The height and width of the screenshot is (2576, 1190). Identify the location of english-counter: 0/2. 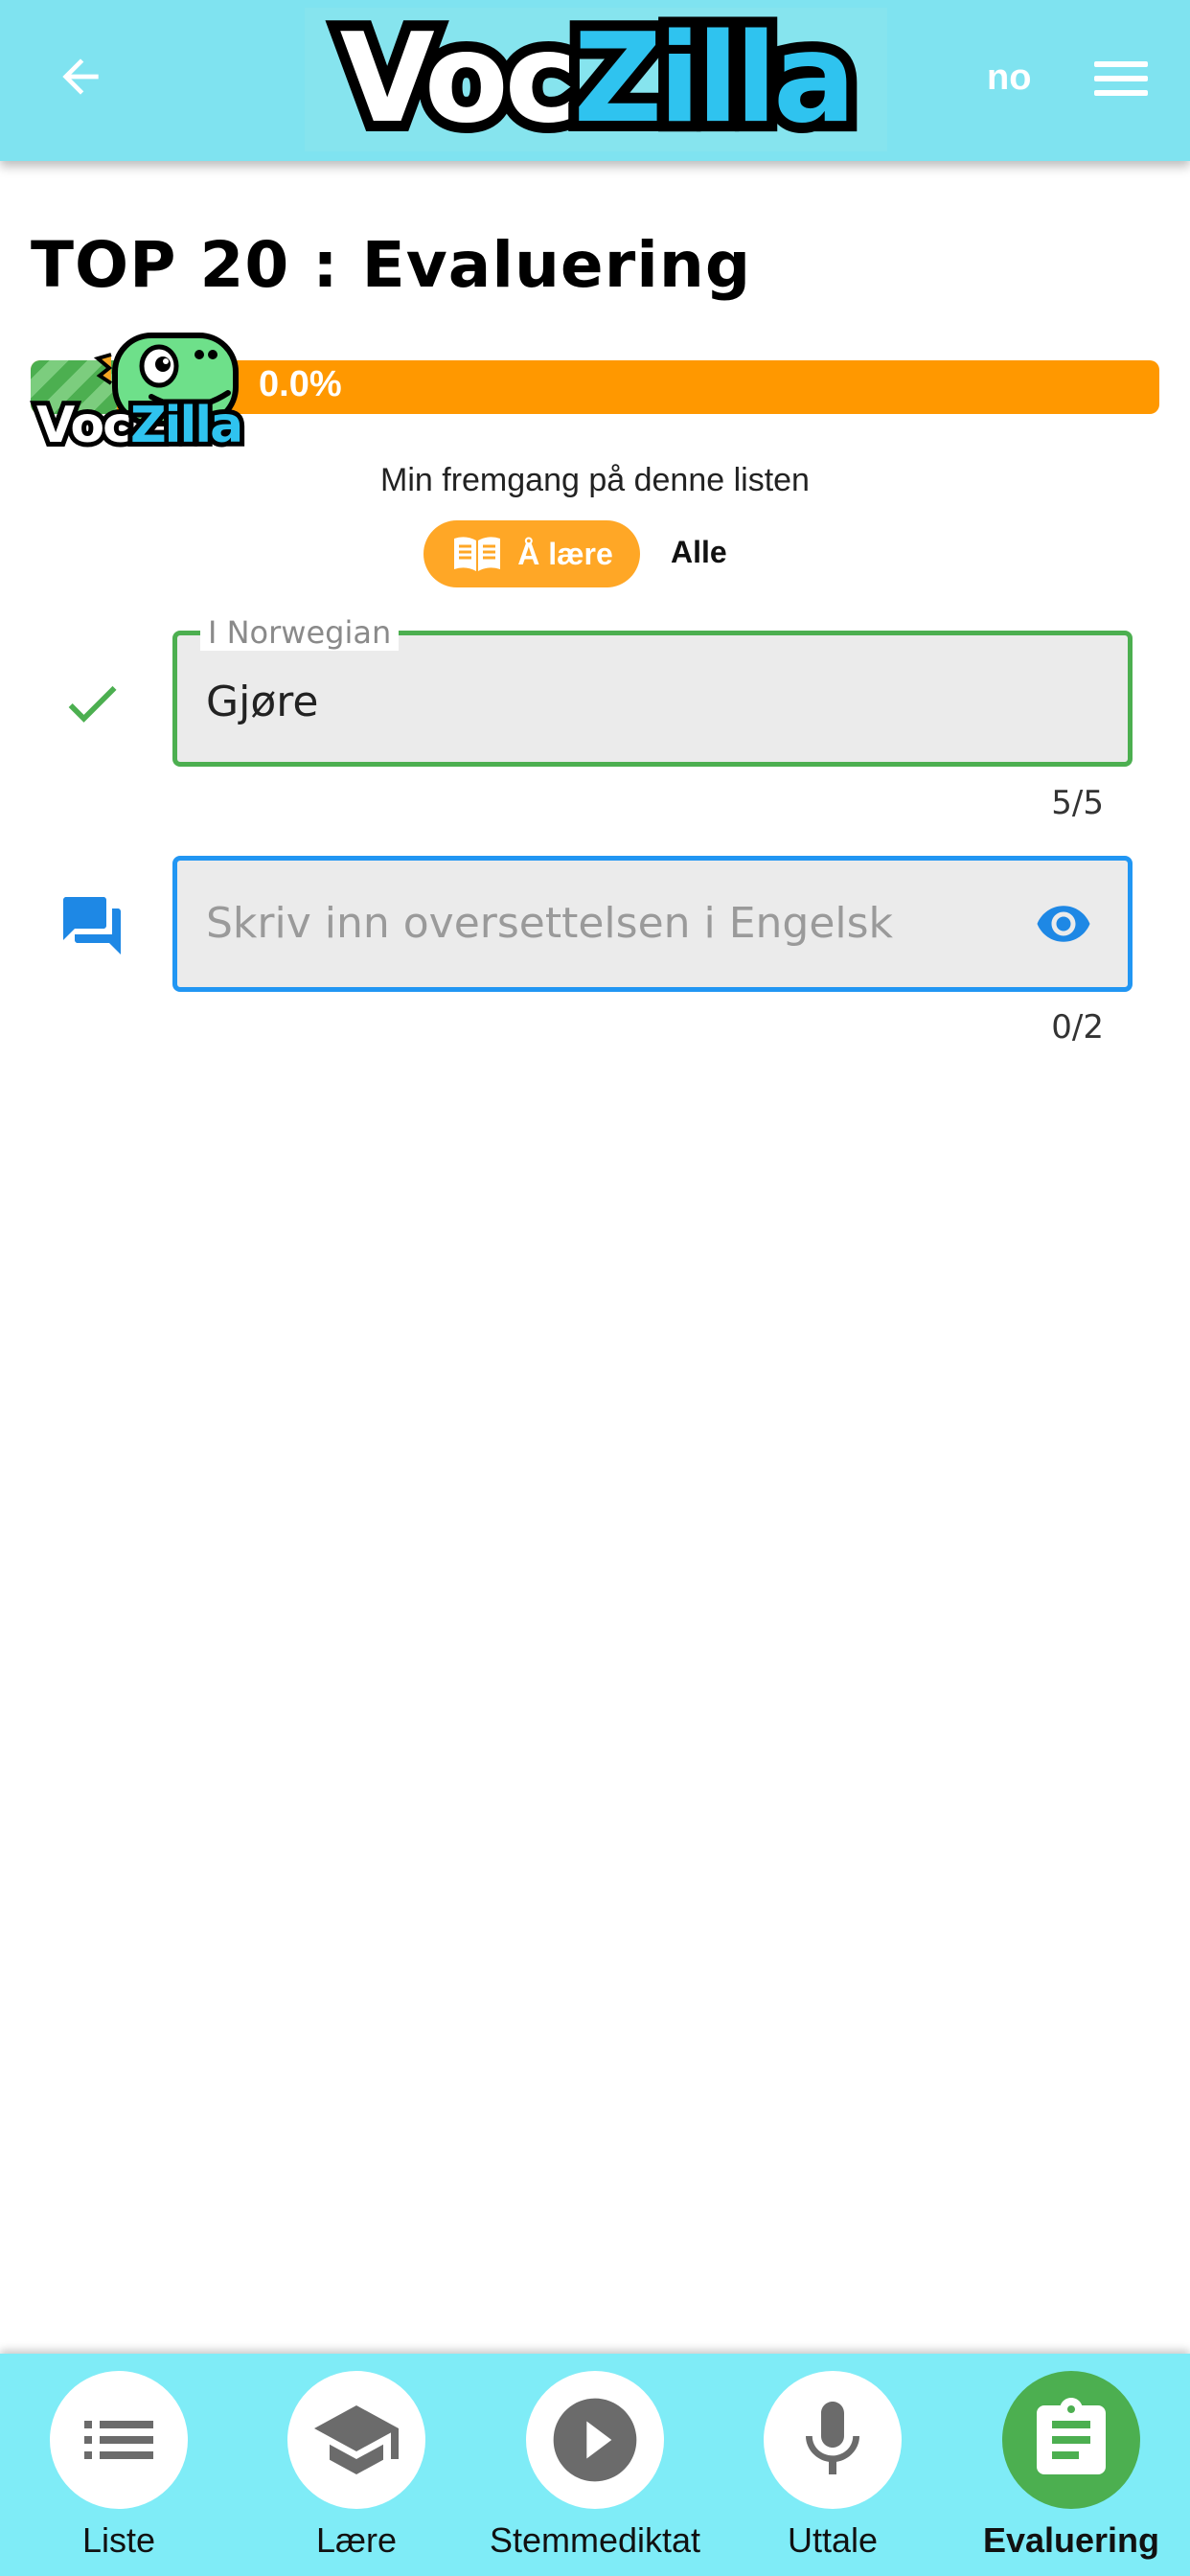
(1077, 1027).